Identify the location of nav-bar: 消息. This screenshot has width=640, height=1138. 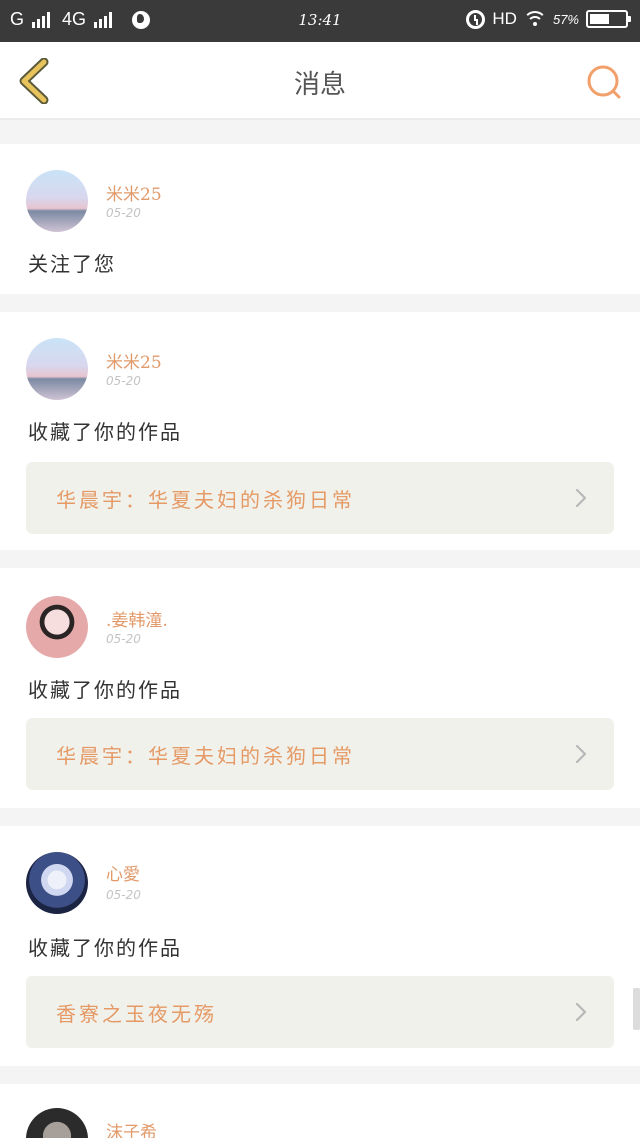
(320, 81).